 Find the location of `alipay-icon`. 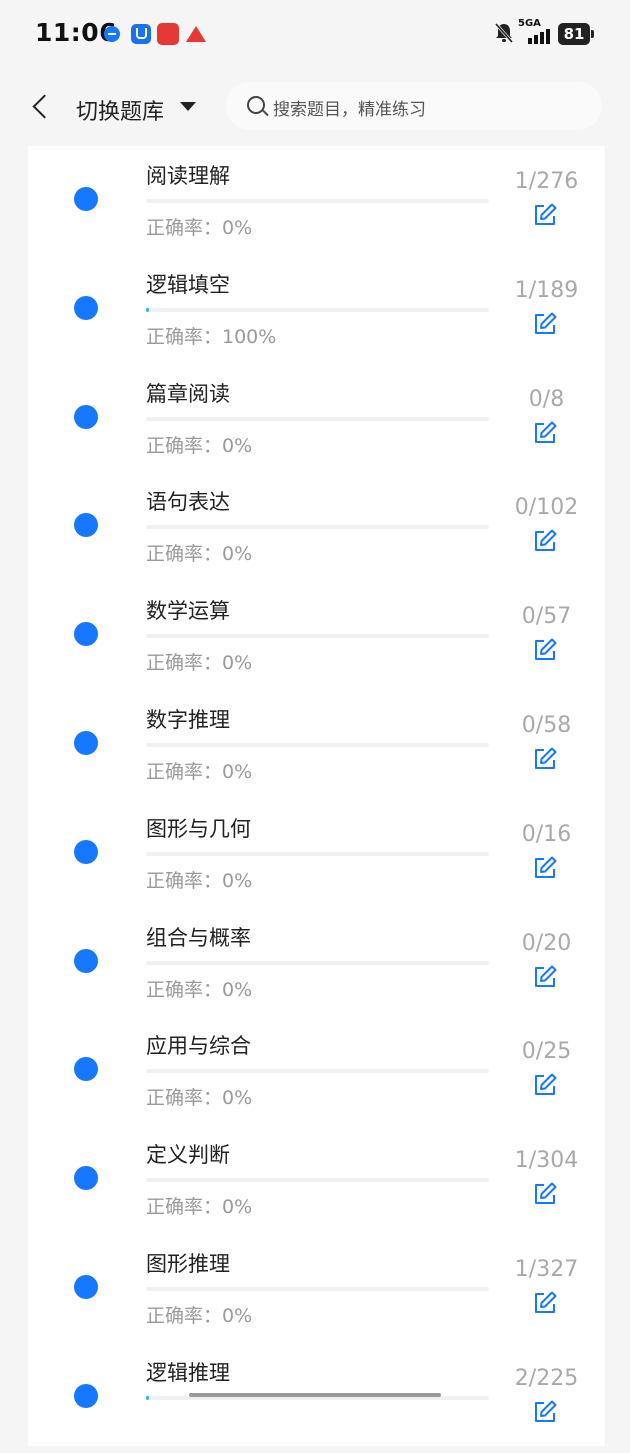

alipay-icon is located at coordinates (112, 34).